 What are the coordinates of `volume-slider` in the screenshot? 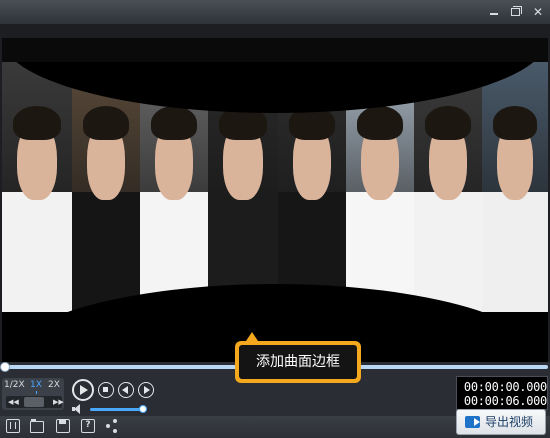 It's located at (117, 409).